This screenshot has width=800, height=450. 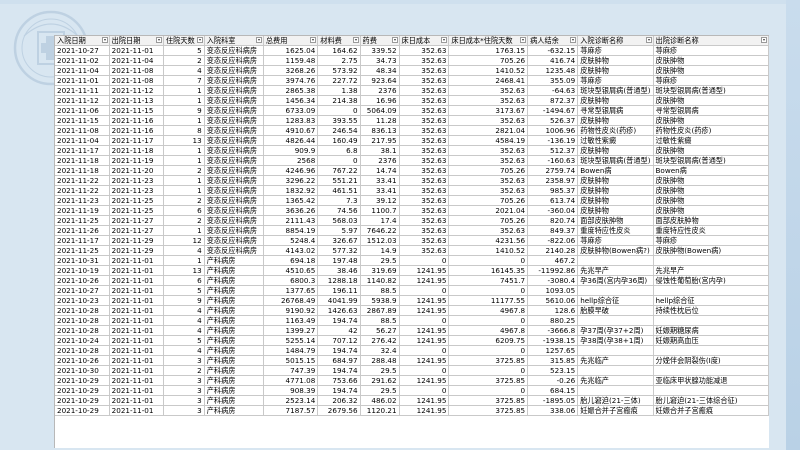 I want to click on table-cell: 5255.14, so click(x=291, y=340).